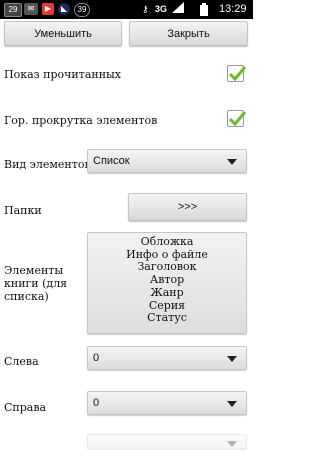  What do you see at coordinates (48, 9) in the screenshot?
I see `media-icon: ▶` at bounding box center [48, 9].